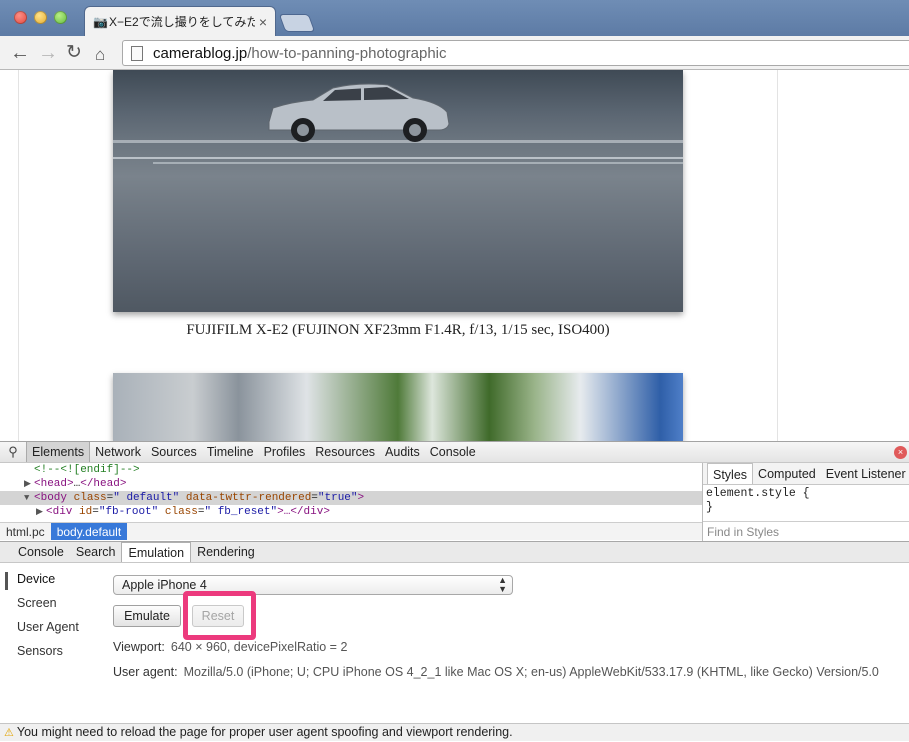 The width and height of the screenshot is (909, 742). I want to click on breadcrumb: html.pc body.default, so click(351, 531).